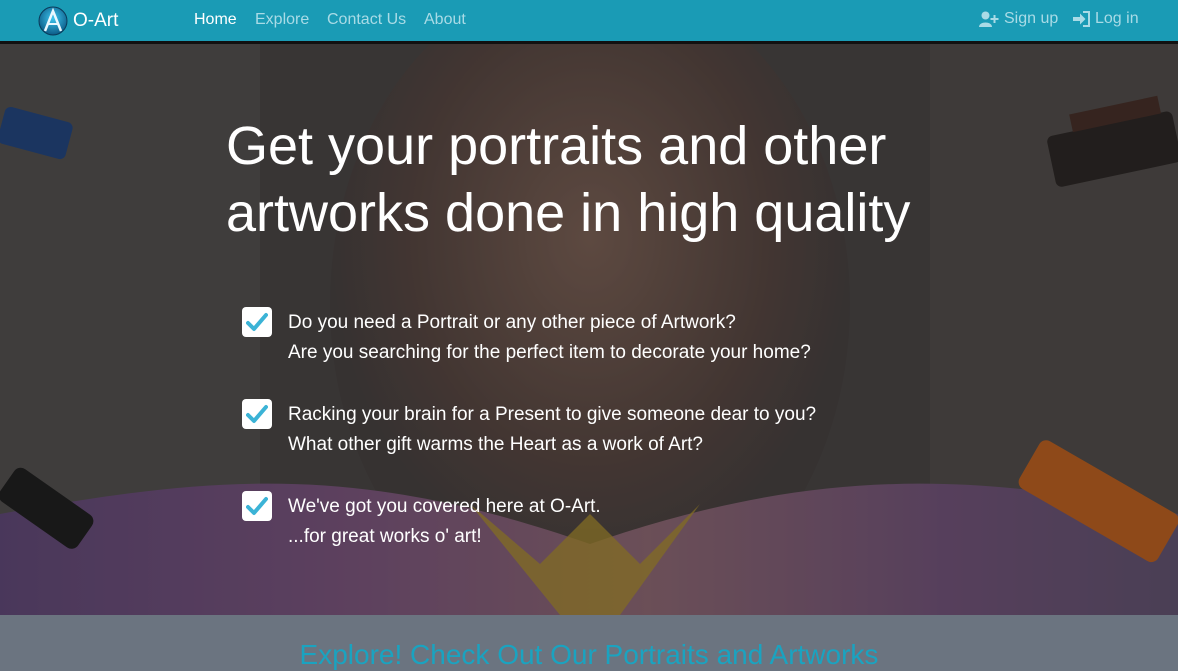  I want to click on nav-explore: Explore, so click(282, 20).